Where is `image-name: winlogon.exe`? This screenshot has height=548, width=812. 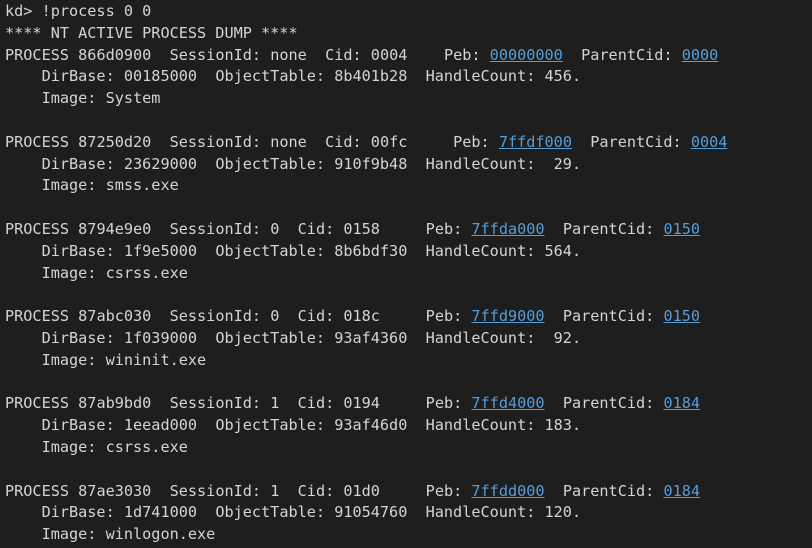 image-name: winlogon.exe is located at coordinates (160, 534).